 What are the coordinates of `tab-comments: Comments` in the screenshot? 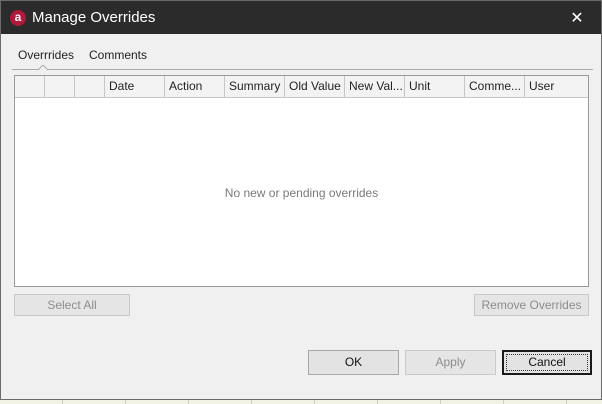 It's located at (121, 56).